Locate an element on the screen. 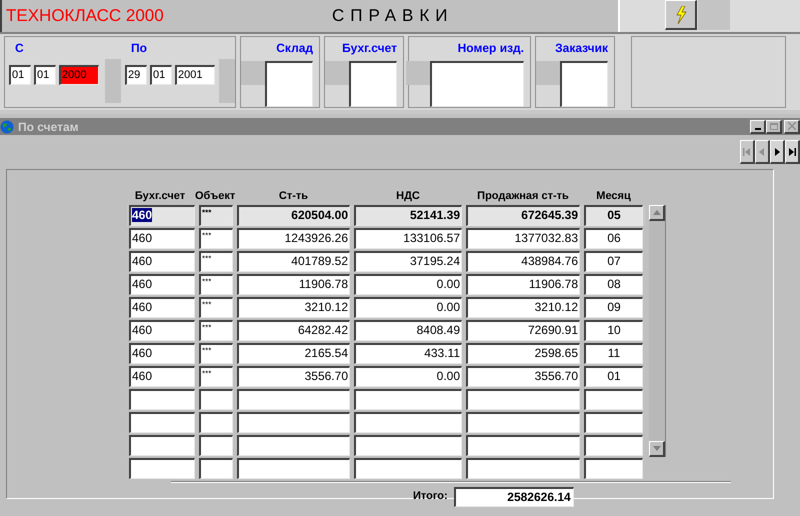 The height and width of the screenshot is (516, 800). minimize-icon is located at coordinates (757, 129).